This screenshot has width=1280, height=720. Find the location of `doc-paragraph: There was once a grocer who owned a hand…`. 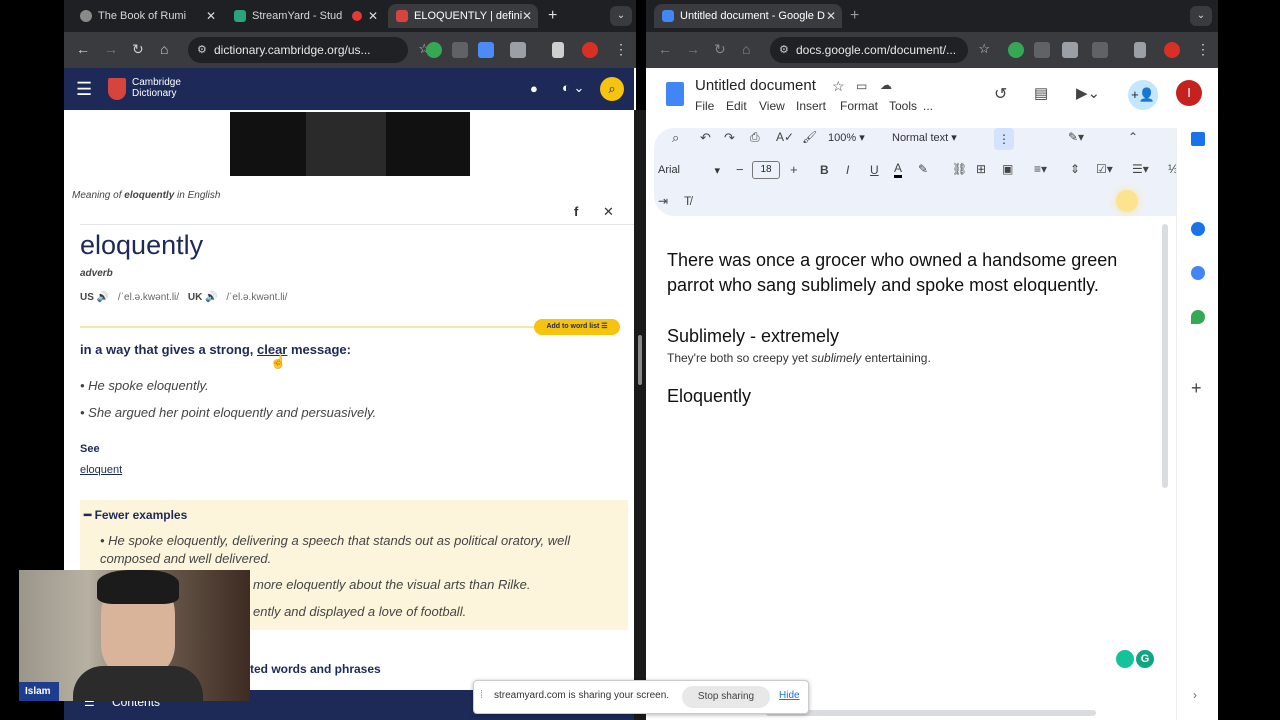

doc-paragraph: There was once a grocer who owned a hand… is located at coordinates (913, 273).